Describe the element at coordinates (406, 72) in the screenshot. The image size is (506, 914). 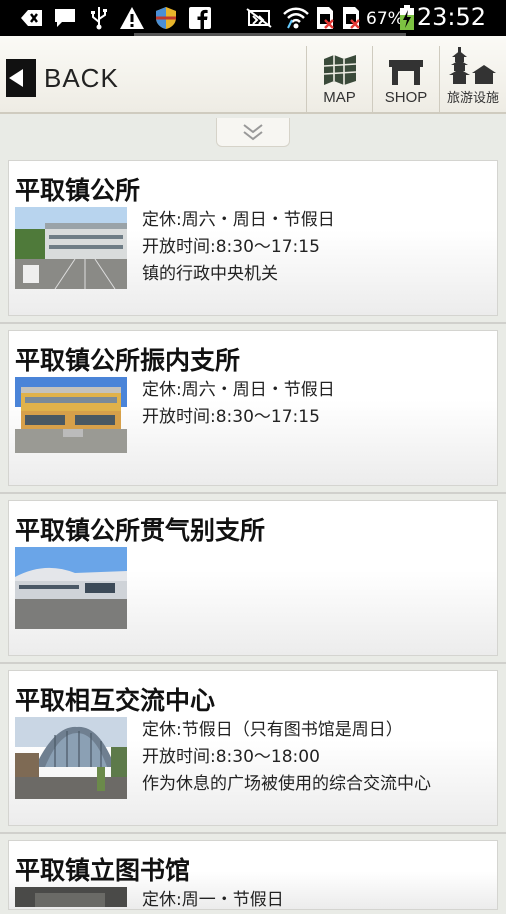
I see `shop-icon` at that location.